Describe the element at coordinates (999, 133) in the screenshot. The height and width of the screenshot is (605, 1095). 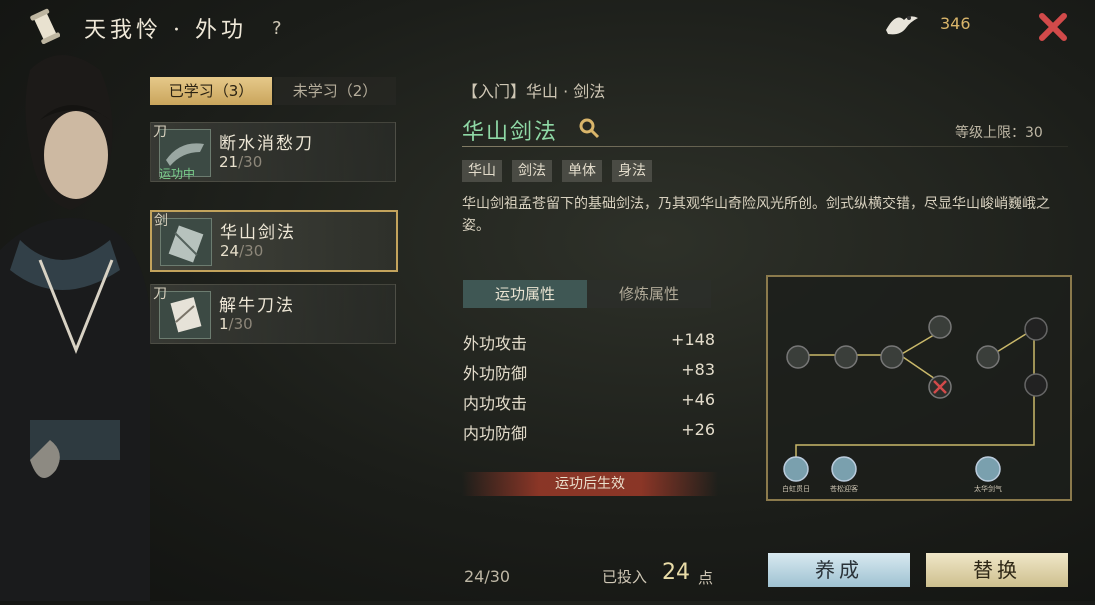
I see `level-cap: 等级上限：30` at that location.